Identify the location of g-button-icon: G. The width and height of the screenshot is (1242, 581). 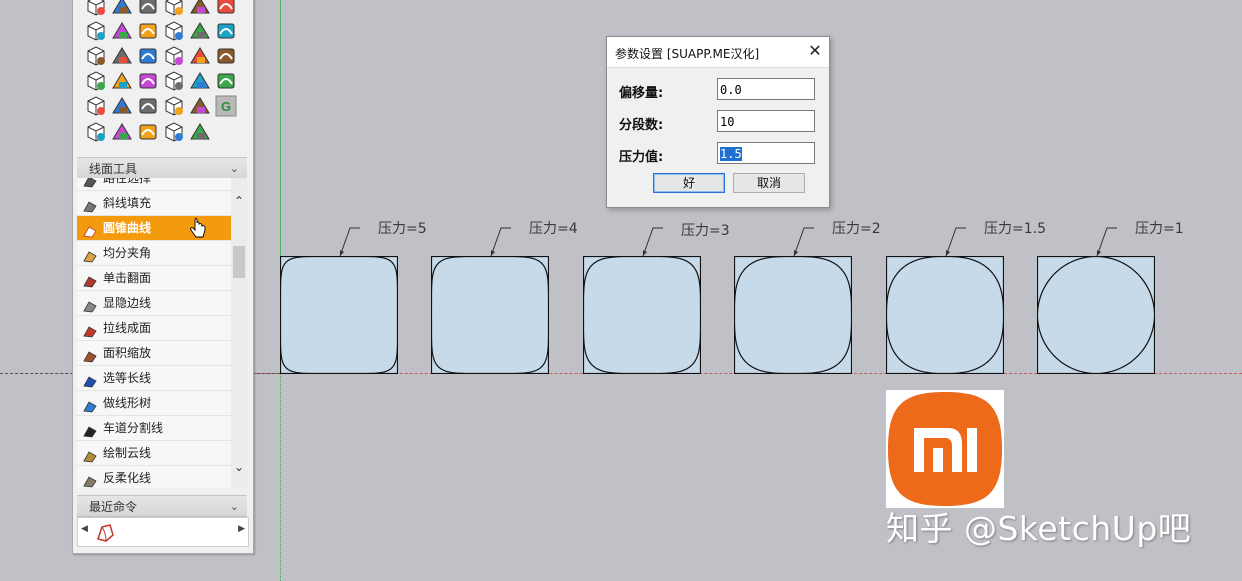
(226, 106).